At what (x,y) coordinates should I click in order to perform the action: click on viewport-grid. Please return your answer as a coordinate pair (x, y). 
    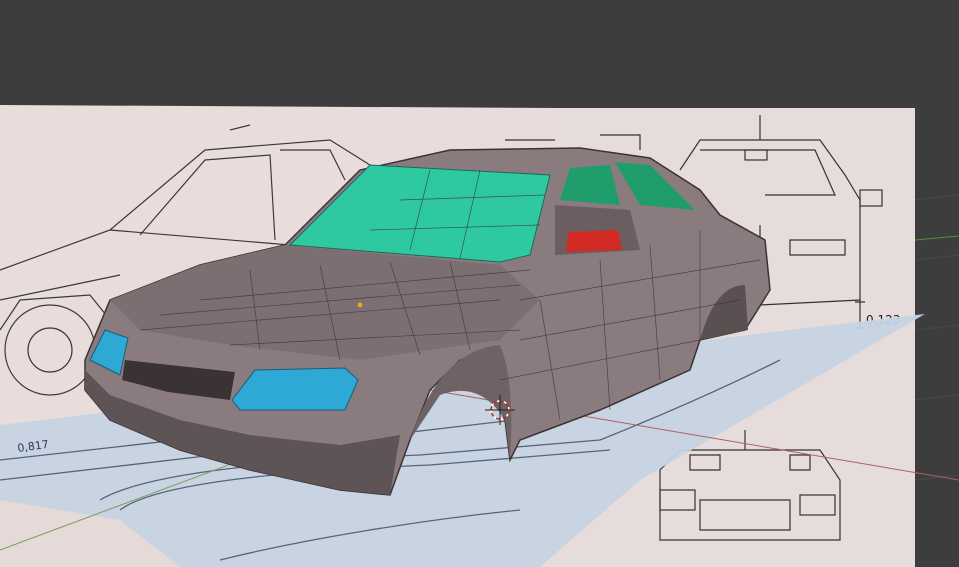
    Looking at the image, I should click on (936, 337).